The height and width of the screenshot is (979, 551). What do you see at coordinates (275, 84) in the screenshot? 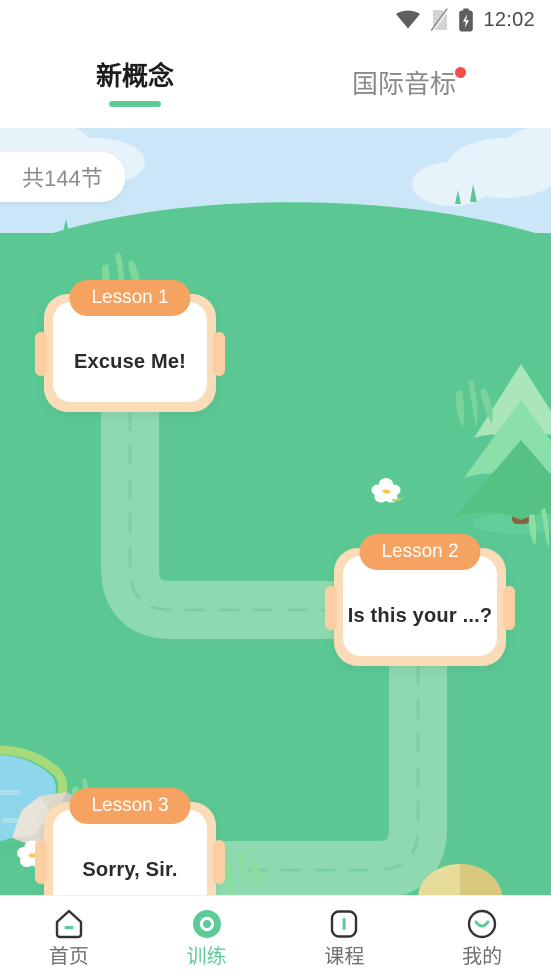
I see `top-tab-bar: 新概念 国际音标` at bounding box center [275, 84].